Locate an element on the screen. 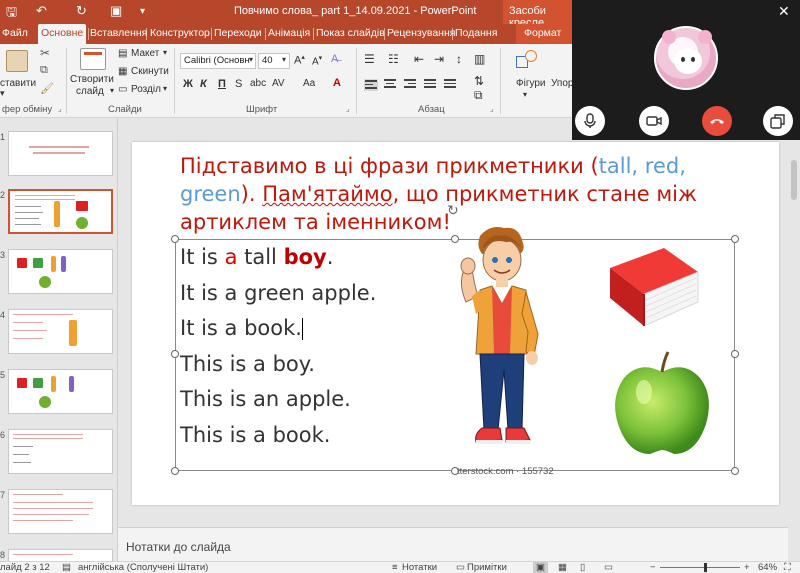 Image resolution: width=800 pixels, height=573 pixels. bullets-icon: ☰ is located at coordinates (369, 59).